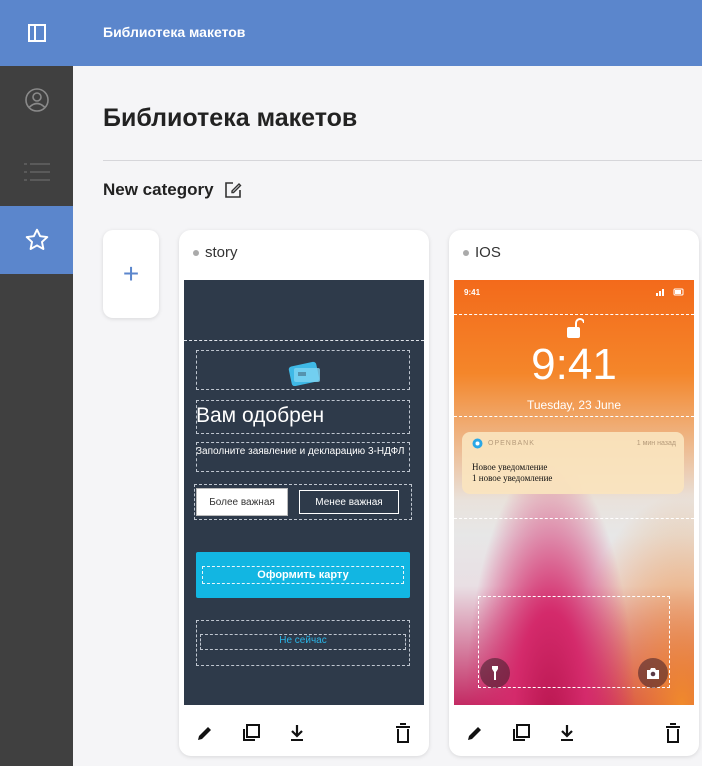 This screenshot has width=702, height=766. I want to click on sidebar-item-favorites, so click(36, 240).